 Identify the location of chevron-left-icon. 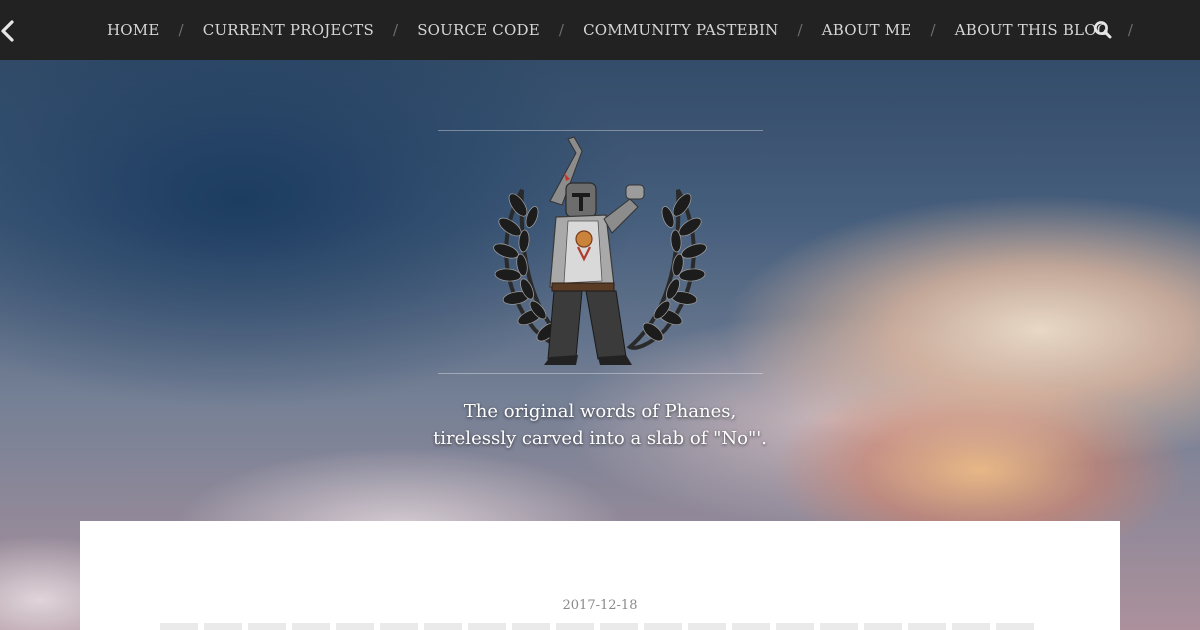
(10, 31).